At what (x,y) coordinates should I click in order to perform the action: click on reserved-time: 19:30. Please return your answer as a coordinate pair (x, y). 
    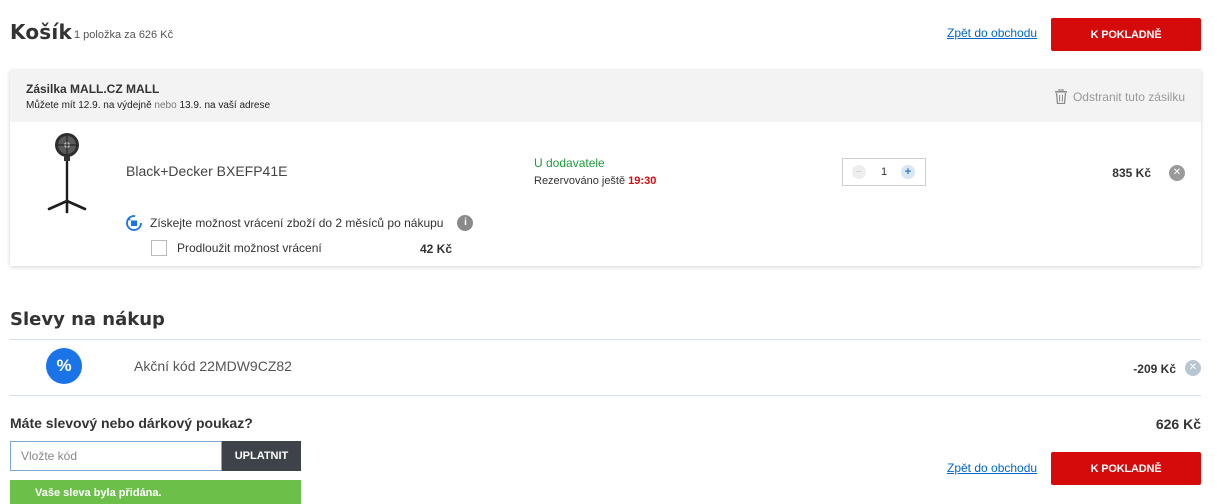
    Looking at the image, I should click on (642, 181).